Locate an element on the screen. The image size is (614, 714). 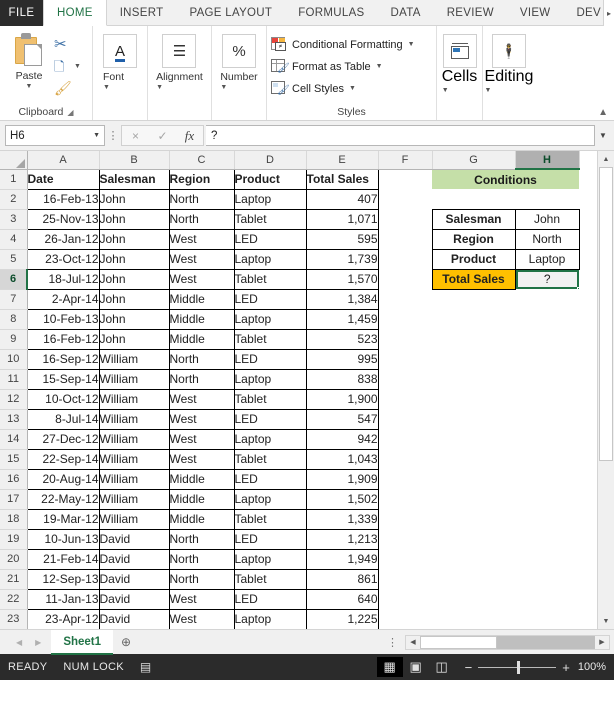
cells-button is located at coordinates (459, 51).